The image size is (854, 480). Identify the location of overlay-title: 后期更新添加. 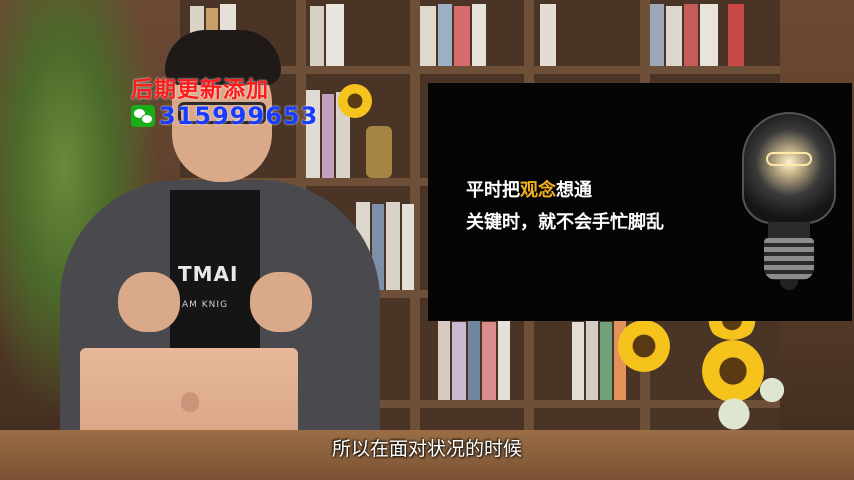
(200, 90).